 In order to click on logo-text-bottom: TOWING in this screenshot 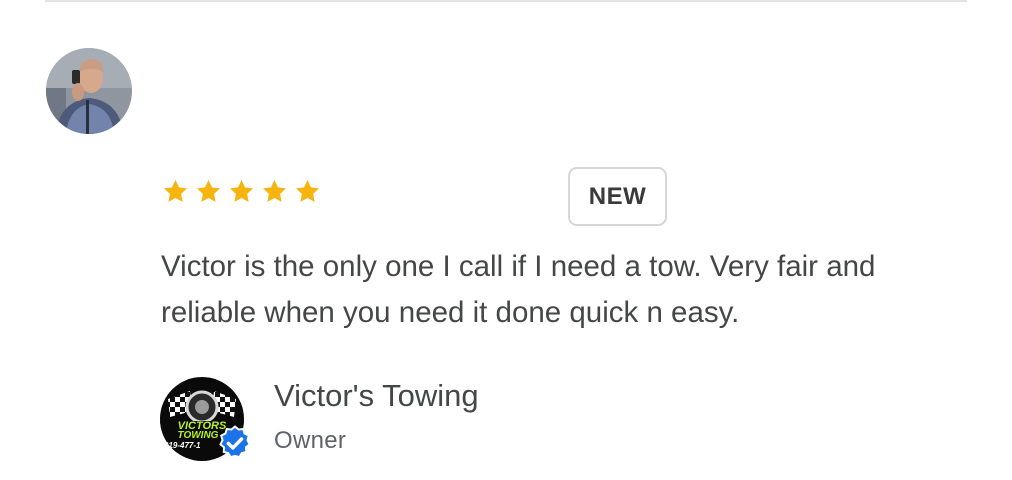, I will do `click(198, 435)`.